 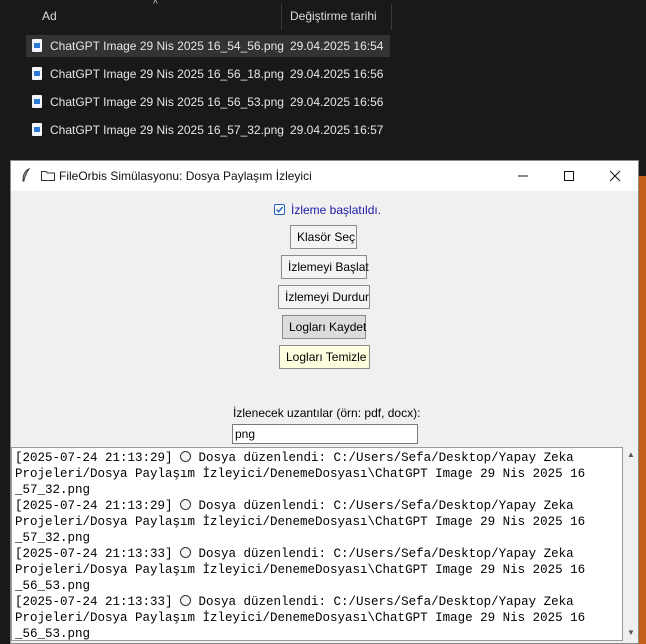 What do you see at coordinates (48, 176) in the screenshot?
I see `folder-icon` at bounding box center [48, 176].